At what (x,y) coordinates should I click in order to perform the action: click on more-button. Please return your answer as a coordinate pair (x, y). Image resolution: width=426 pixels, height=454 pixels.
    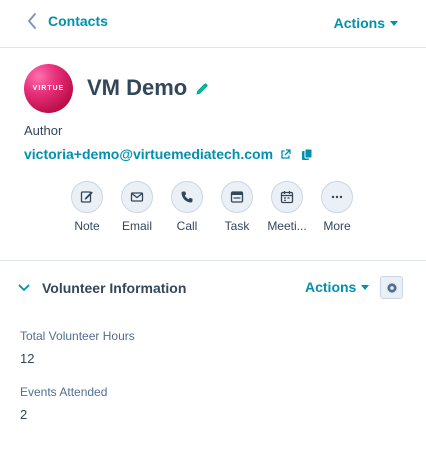
    Looking at the image, I should click on (337, 197).